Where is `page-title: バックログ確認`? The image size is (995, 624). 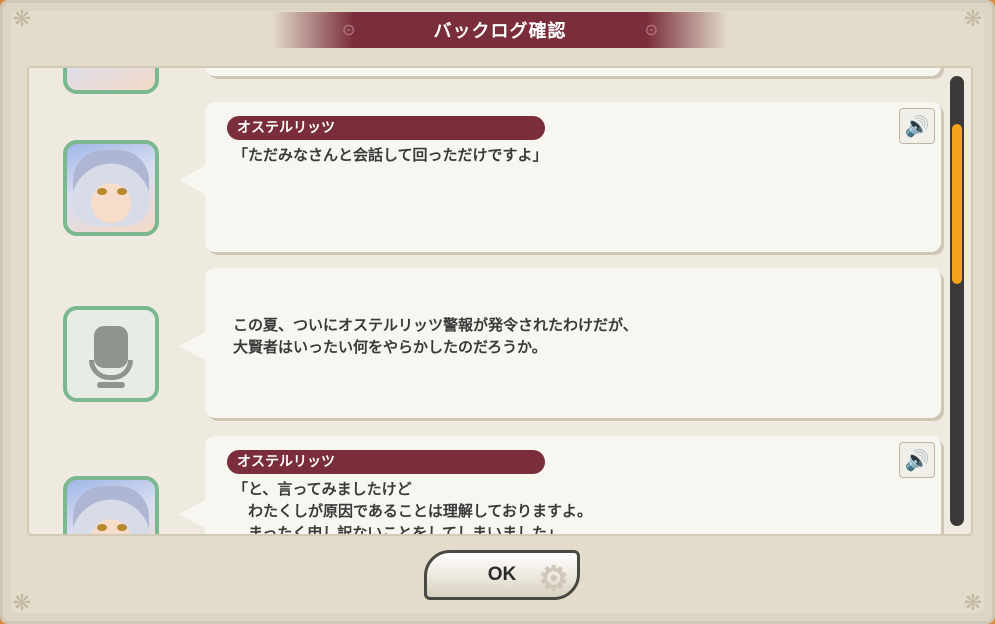 page-title: バックログ確認 is located at coordinates (500, 31).